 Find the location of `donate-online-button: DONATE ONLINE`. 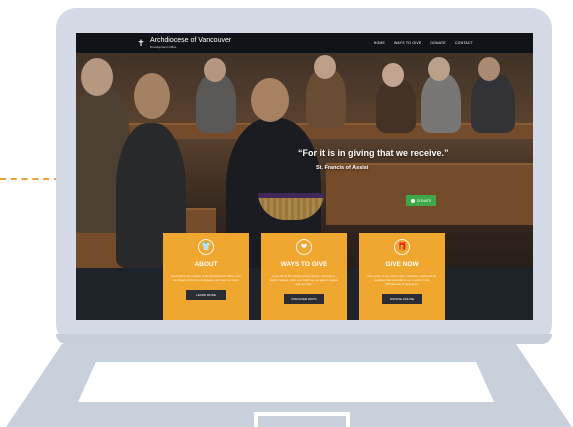

donate-online-button: DONATE ONLINE is located at coordinates (402, 299).